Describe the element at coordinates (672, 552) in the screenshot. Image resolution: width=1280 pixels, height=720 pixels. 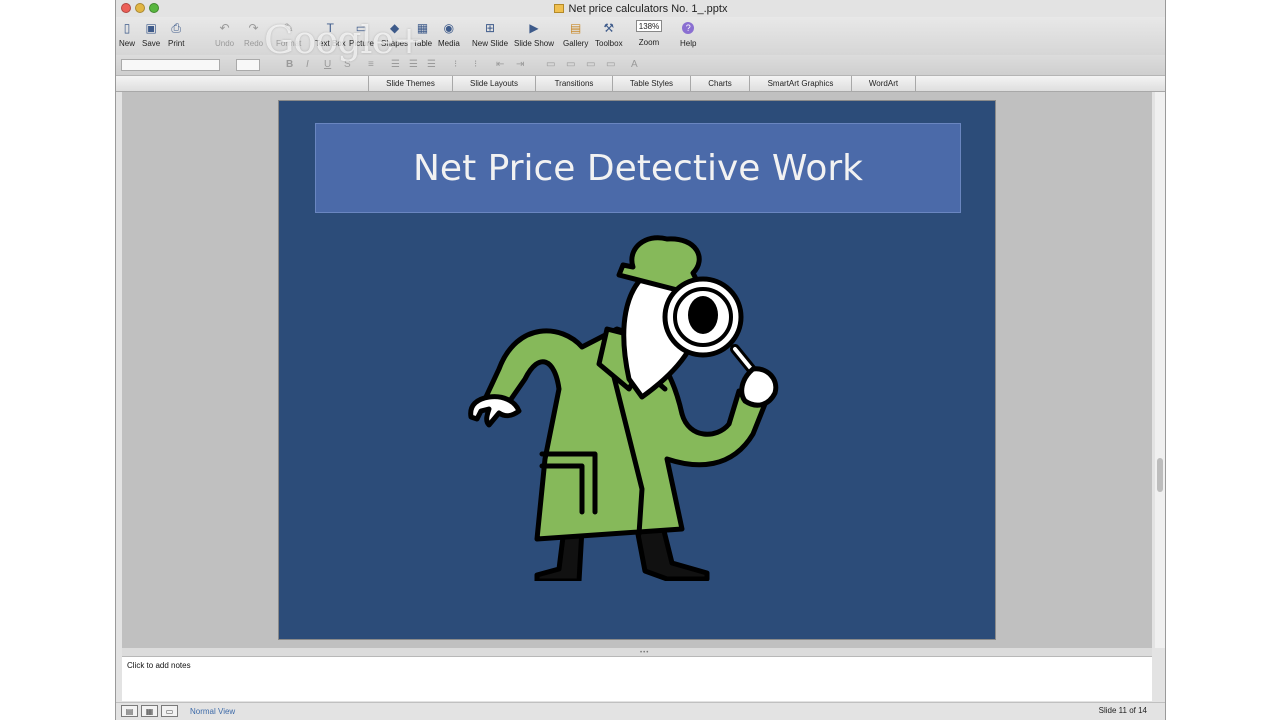
I see `detective-right-leg` at that location.